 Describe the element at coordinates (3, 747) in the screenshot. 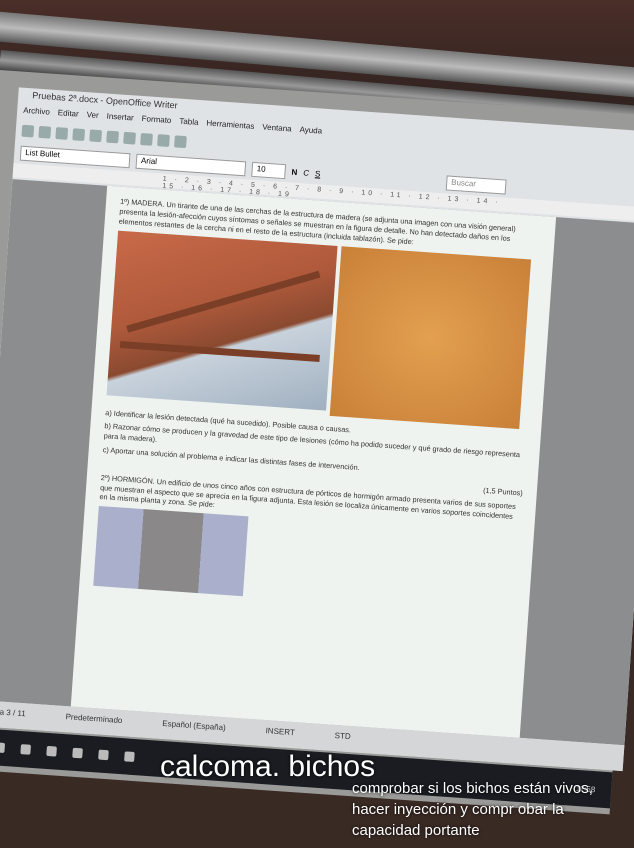

I see `search-icon` at that location.